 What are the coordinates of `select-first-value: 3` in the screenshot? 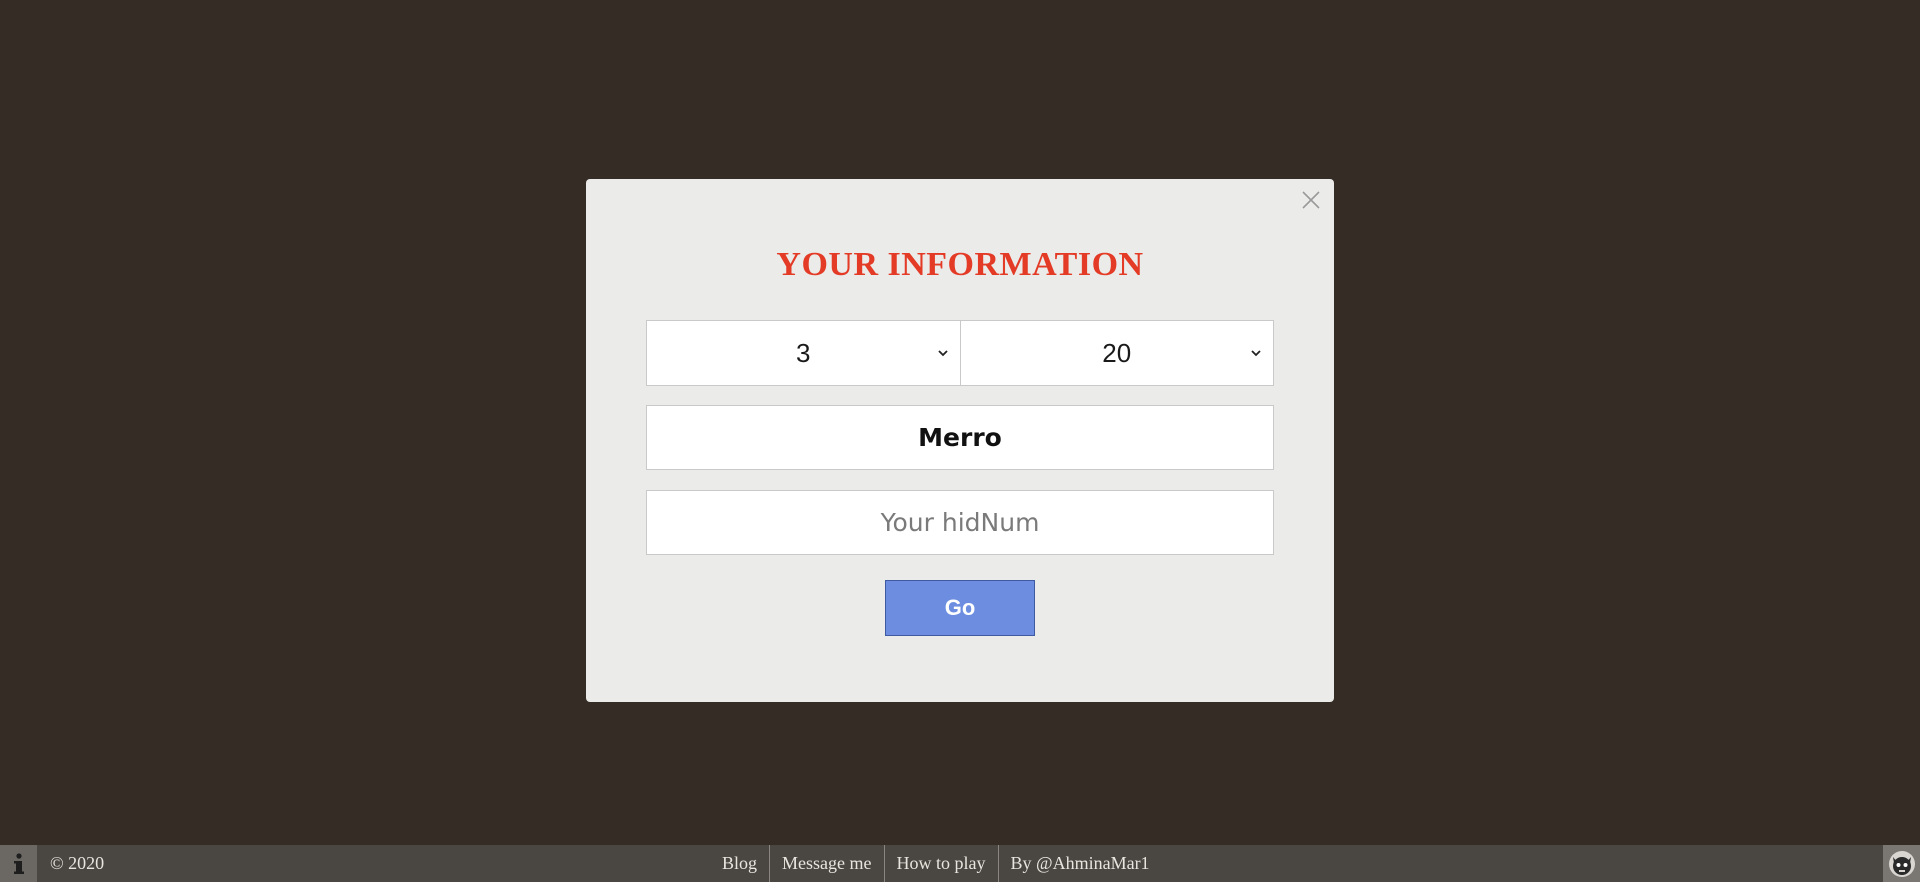 It's located at (803, 352).